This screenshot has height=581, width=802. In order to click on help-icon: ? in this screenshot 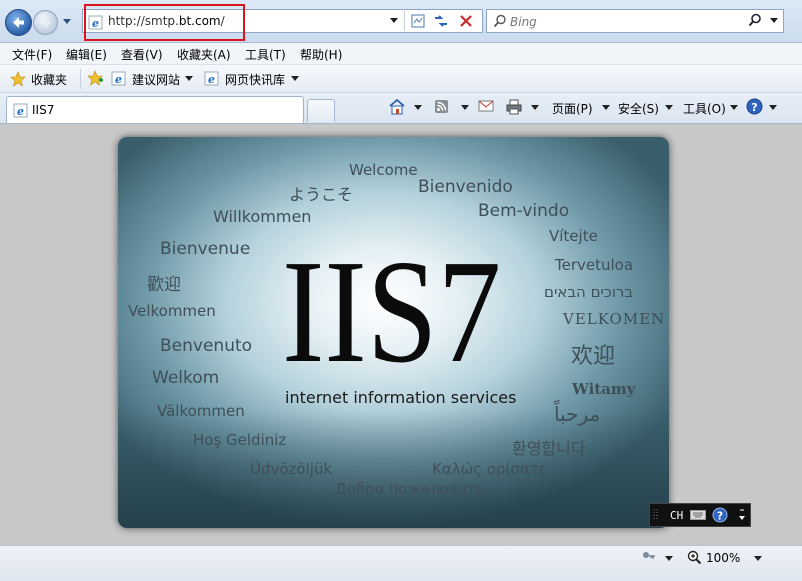, I will do `click(754, 106)`.